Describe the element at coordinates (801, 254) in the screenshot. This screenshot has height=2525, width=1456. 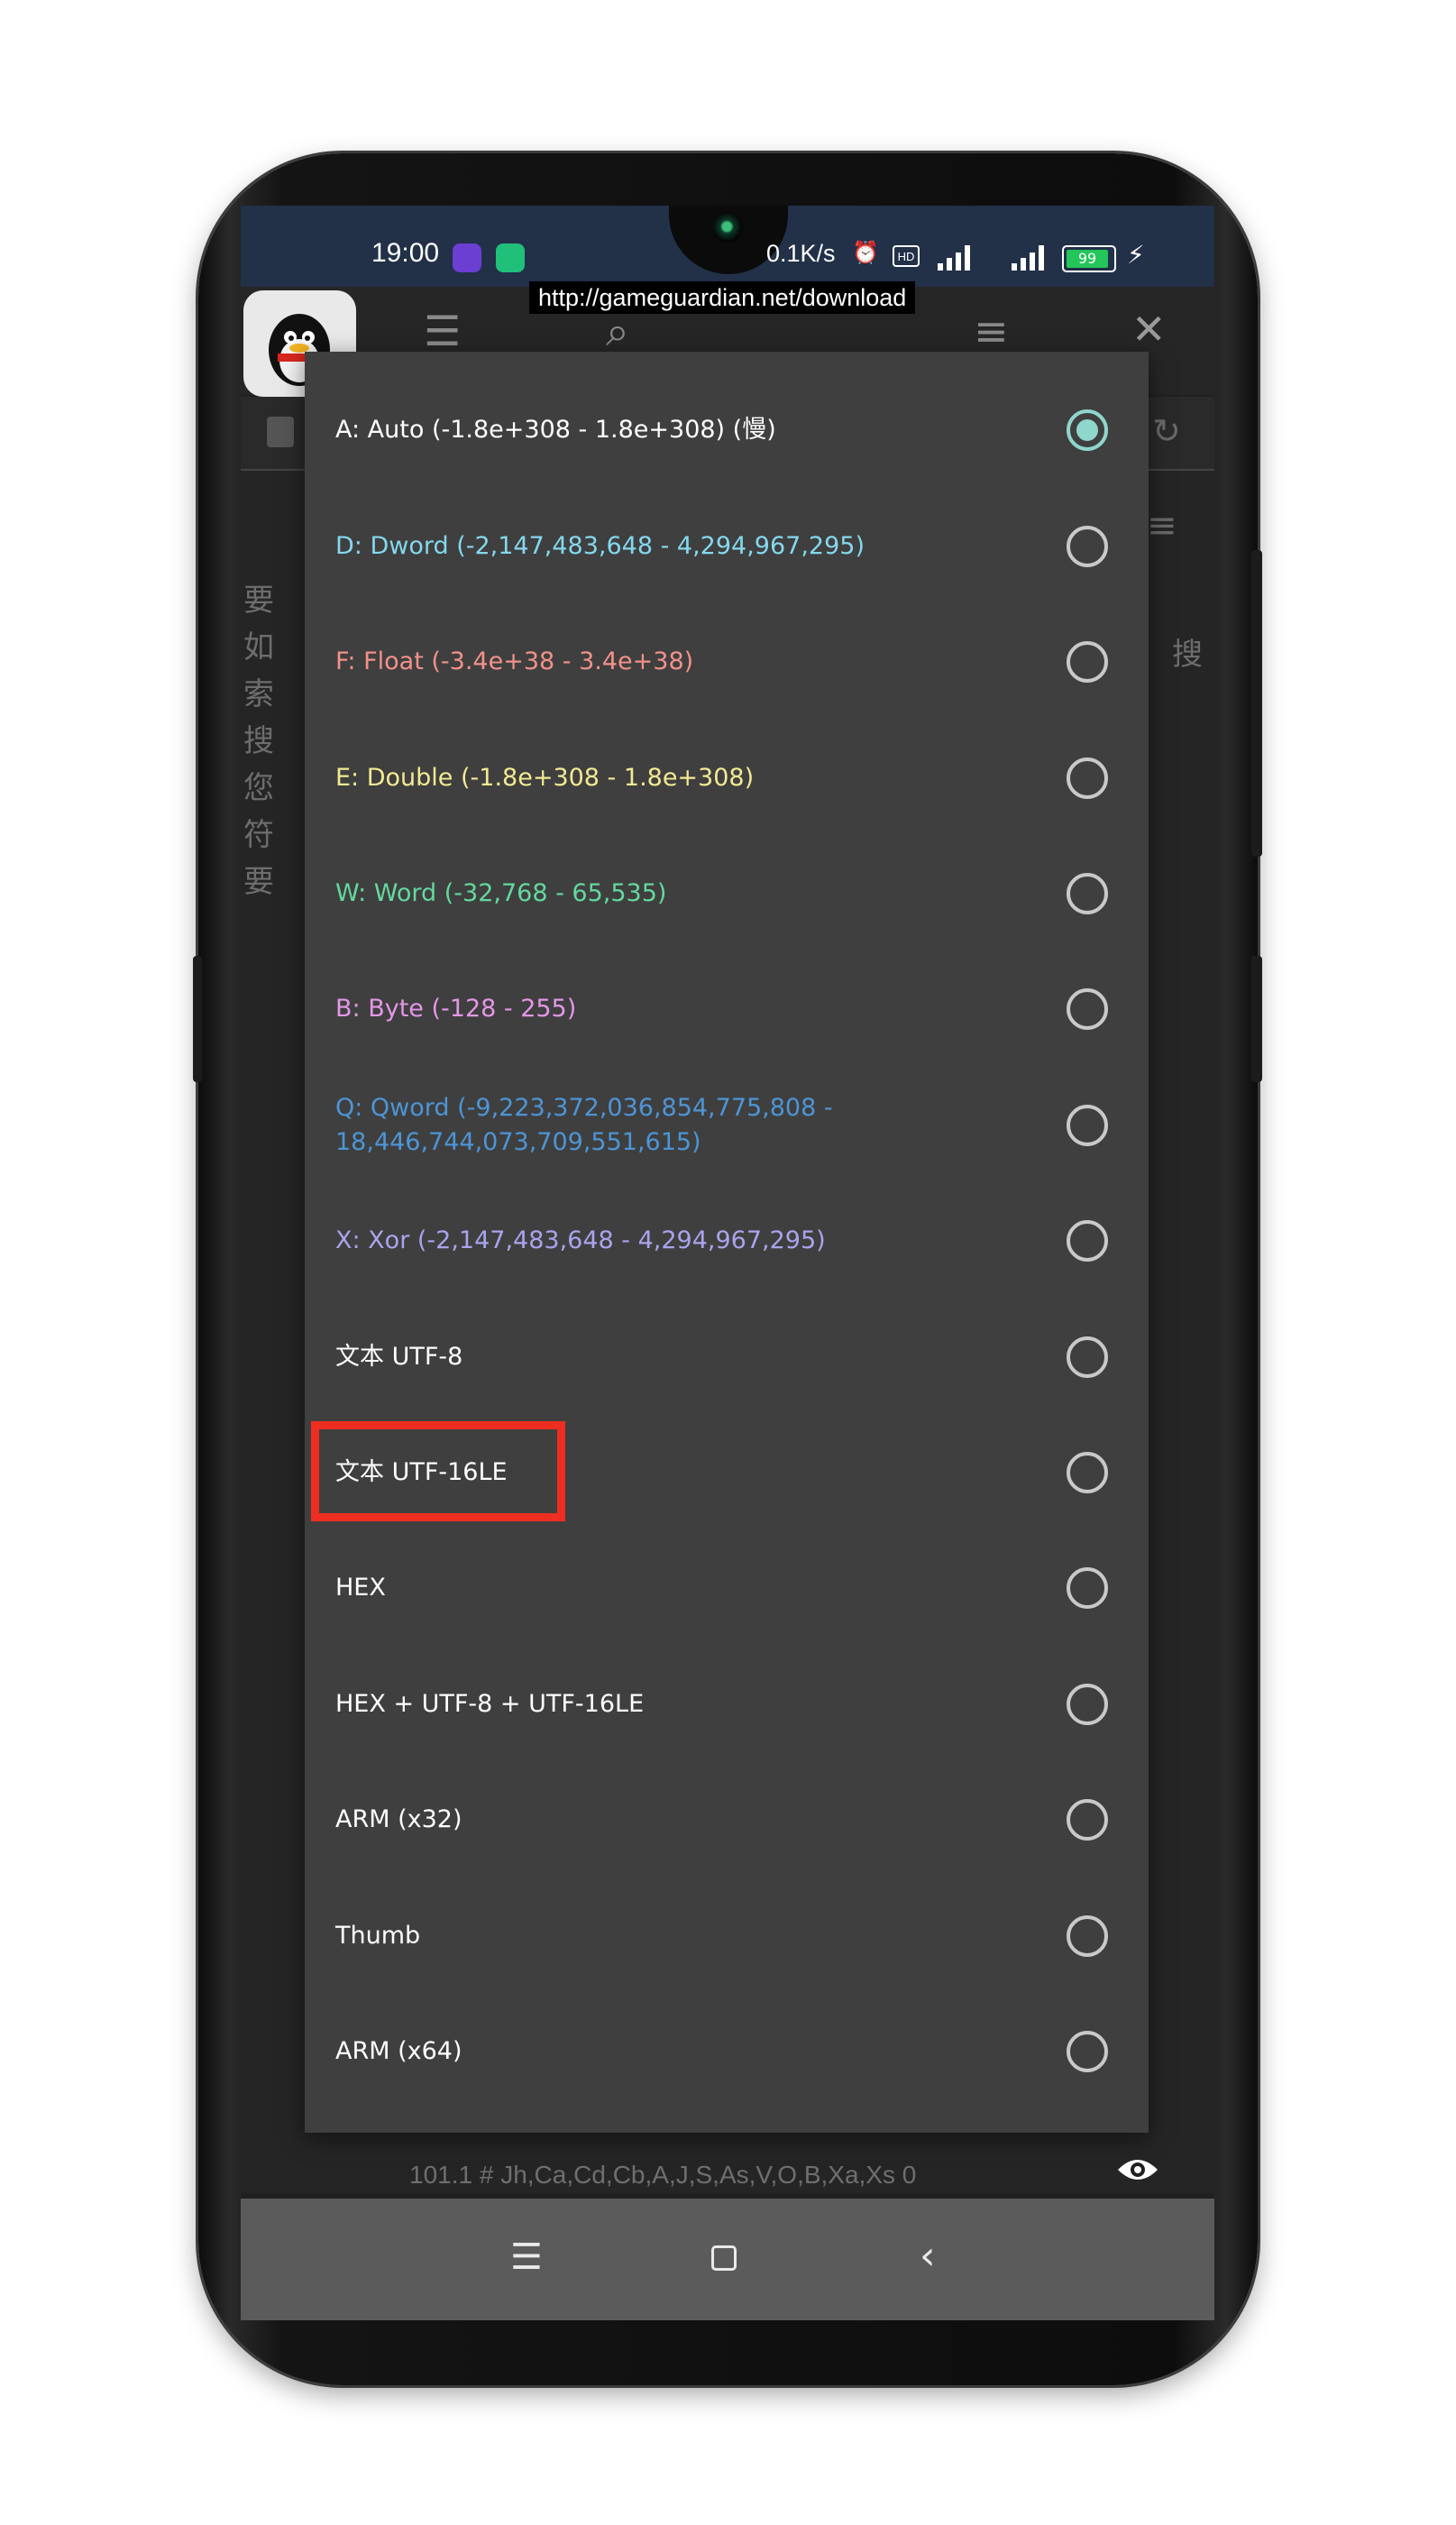
I see `network-speed: 0.1K/s` at that location.